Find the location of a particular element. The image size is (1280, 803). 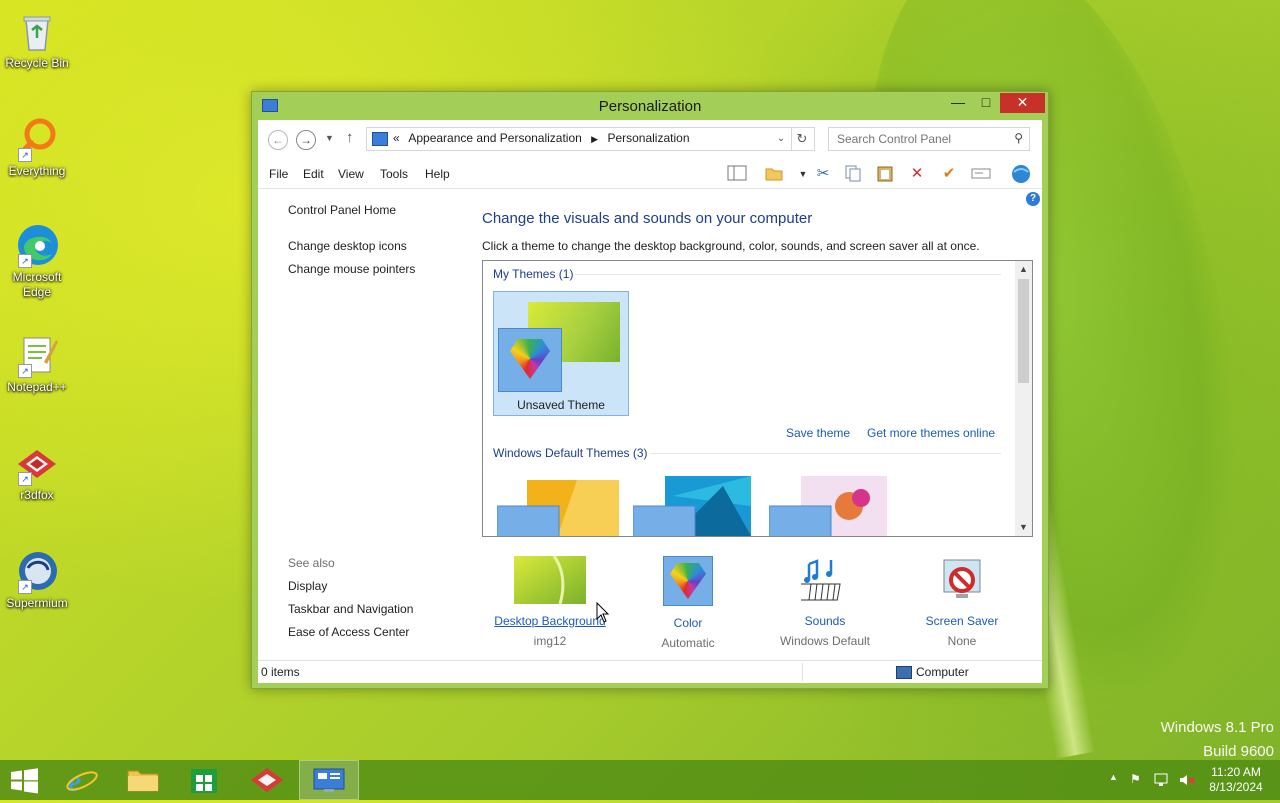

search-box: ⚲ is located at coordinates (929, 139).